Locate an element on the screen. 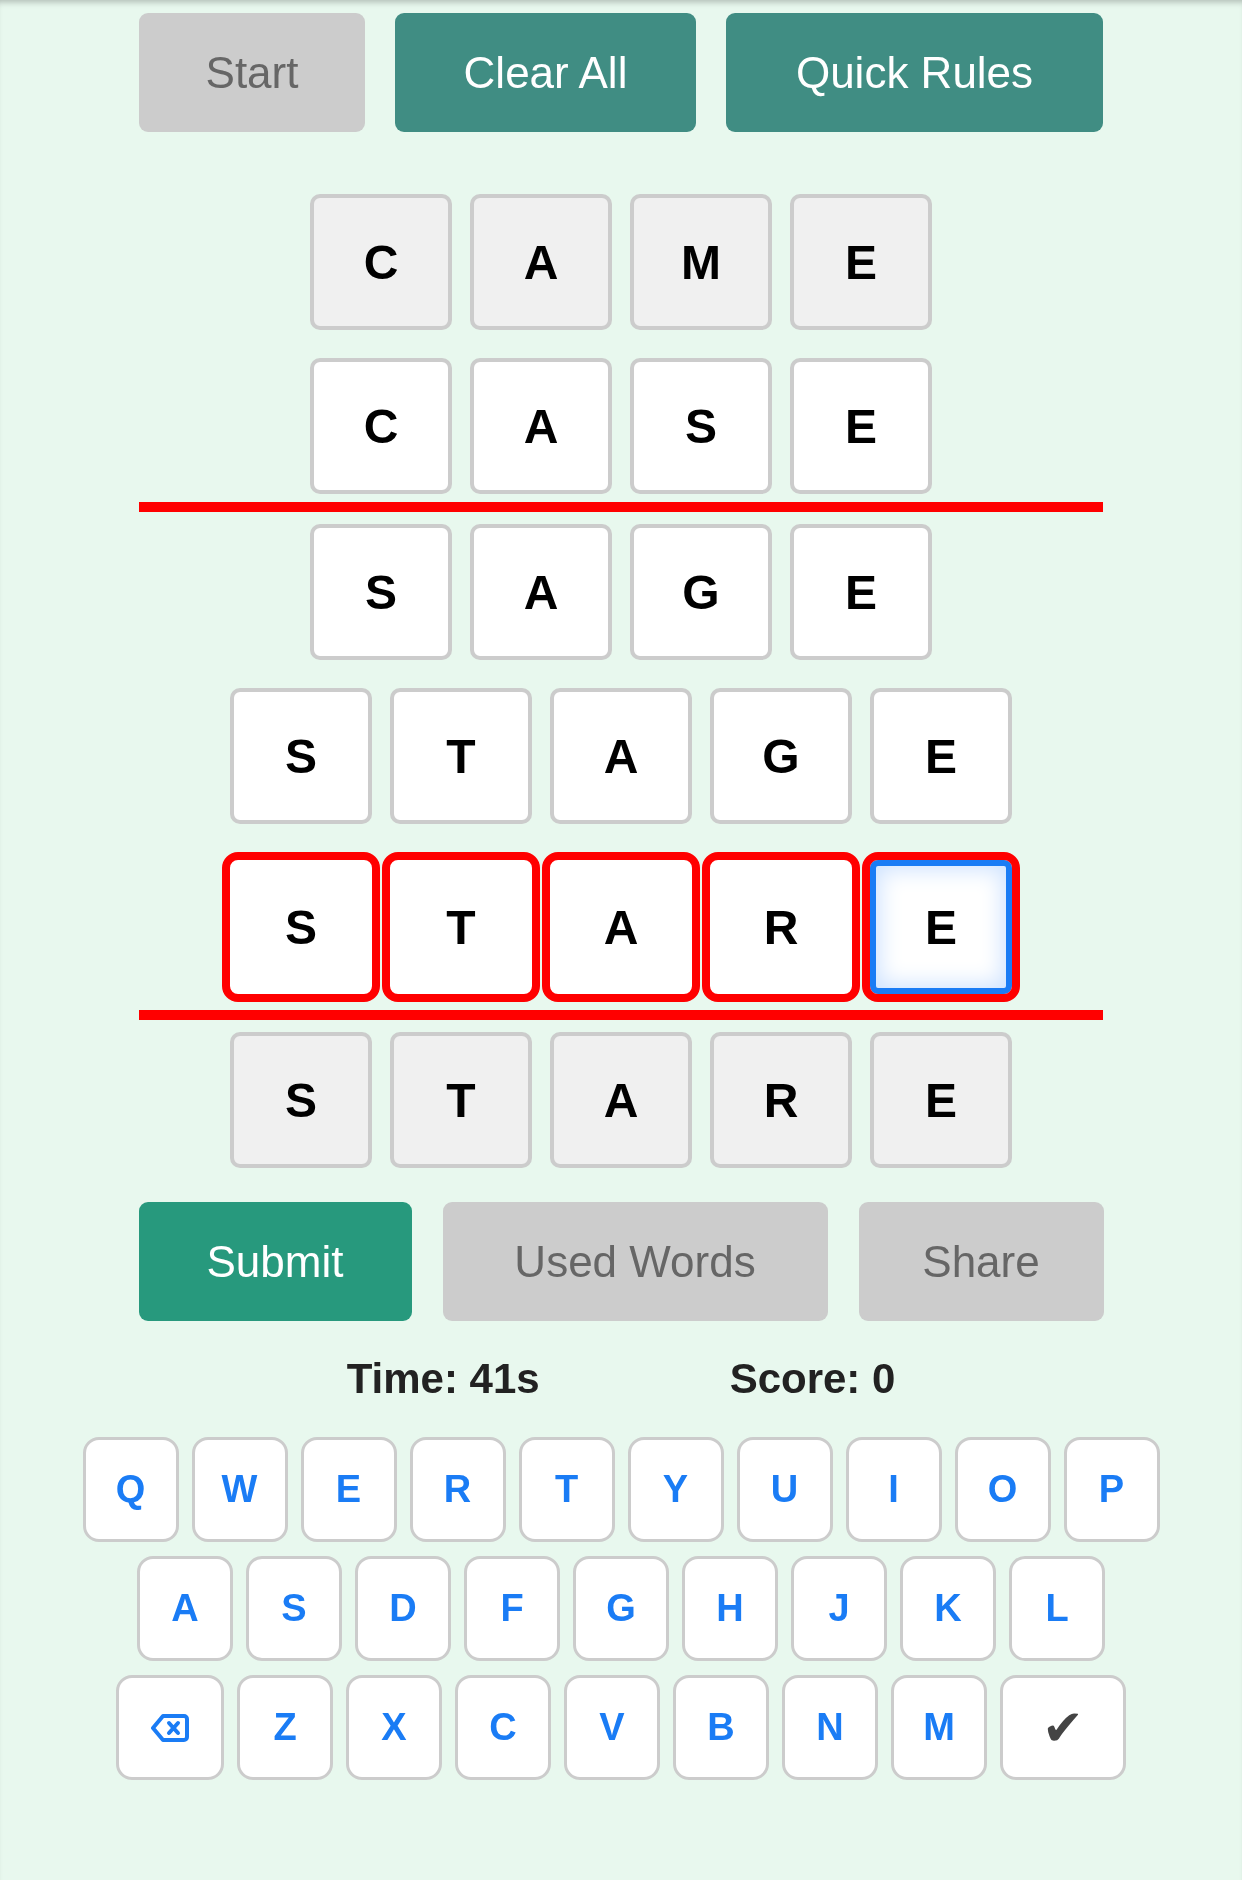 The image size is (1242, 1880). letter-key: T is located at coordinates (566, 1489).